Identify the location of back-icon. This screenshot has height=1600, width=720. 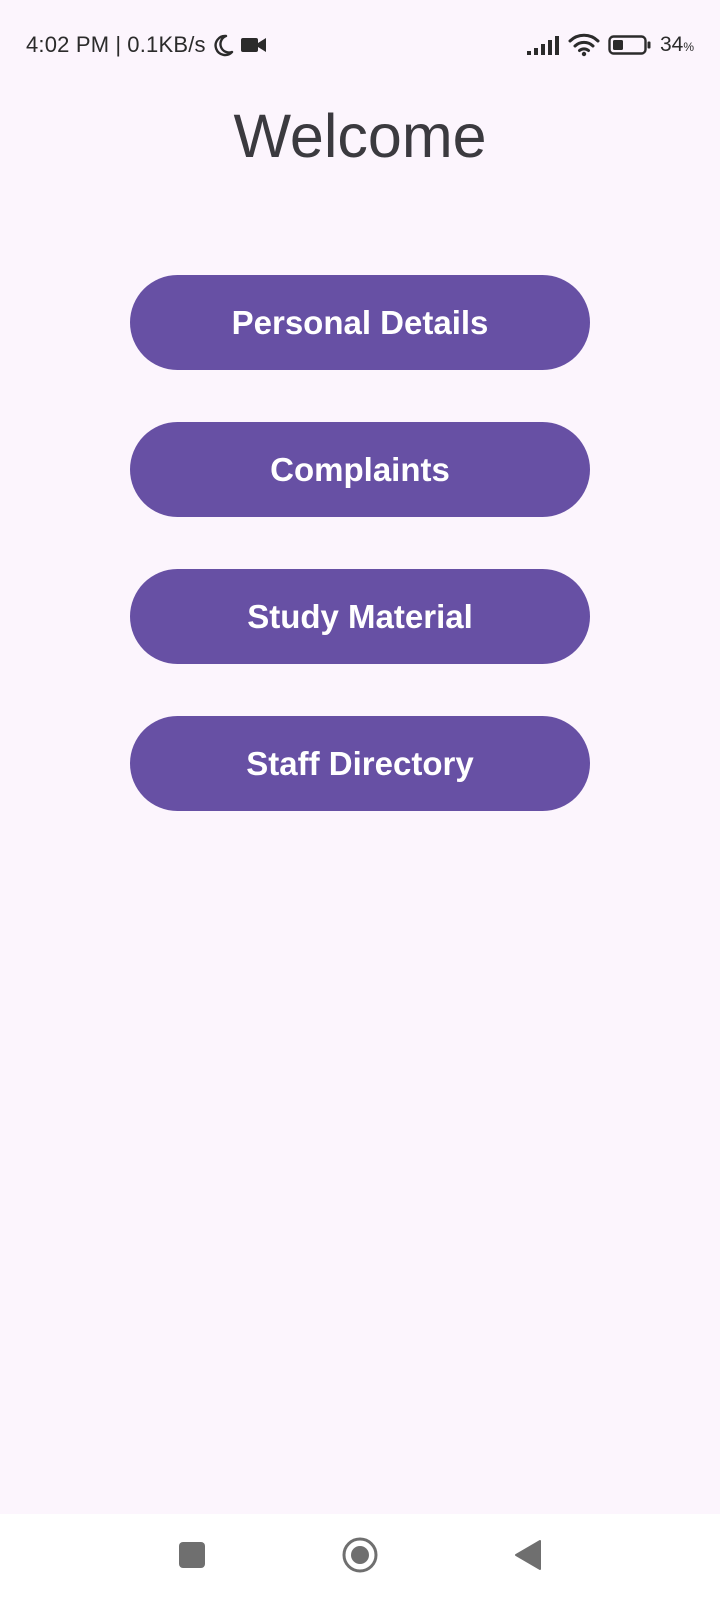
(528, 1557).